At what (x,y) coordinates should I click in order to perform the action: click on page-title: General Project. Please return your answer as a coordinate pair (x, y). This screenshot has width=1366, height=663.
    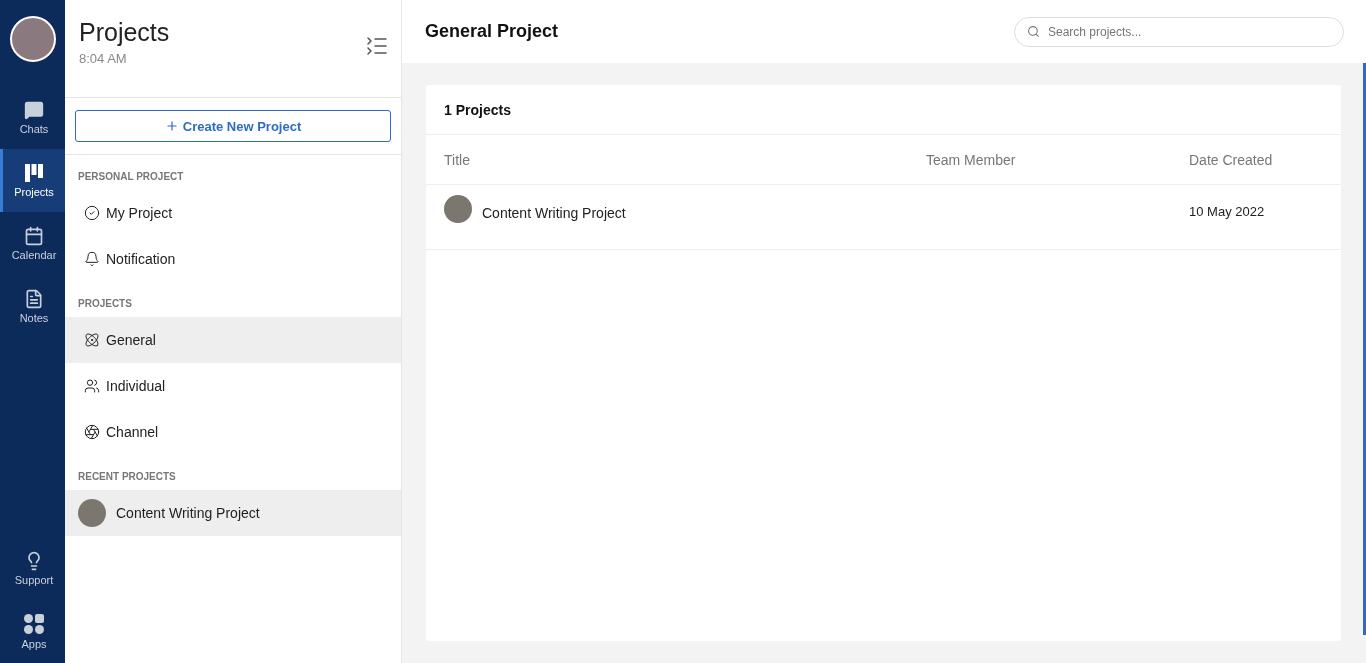
    Looking at the image, I should click on (492, 31).